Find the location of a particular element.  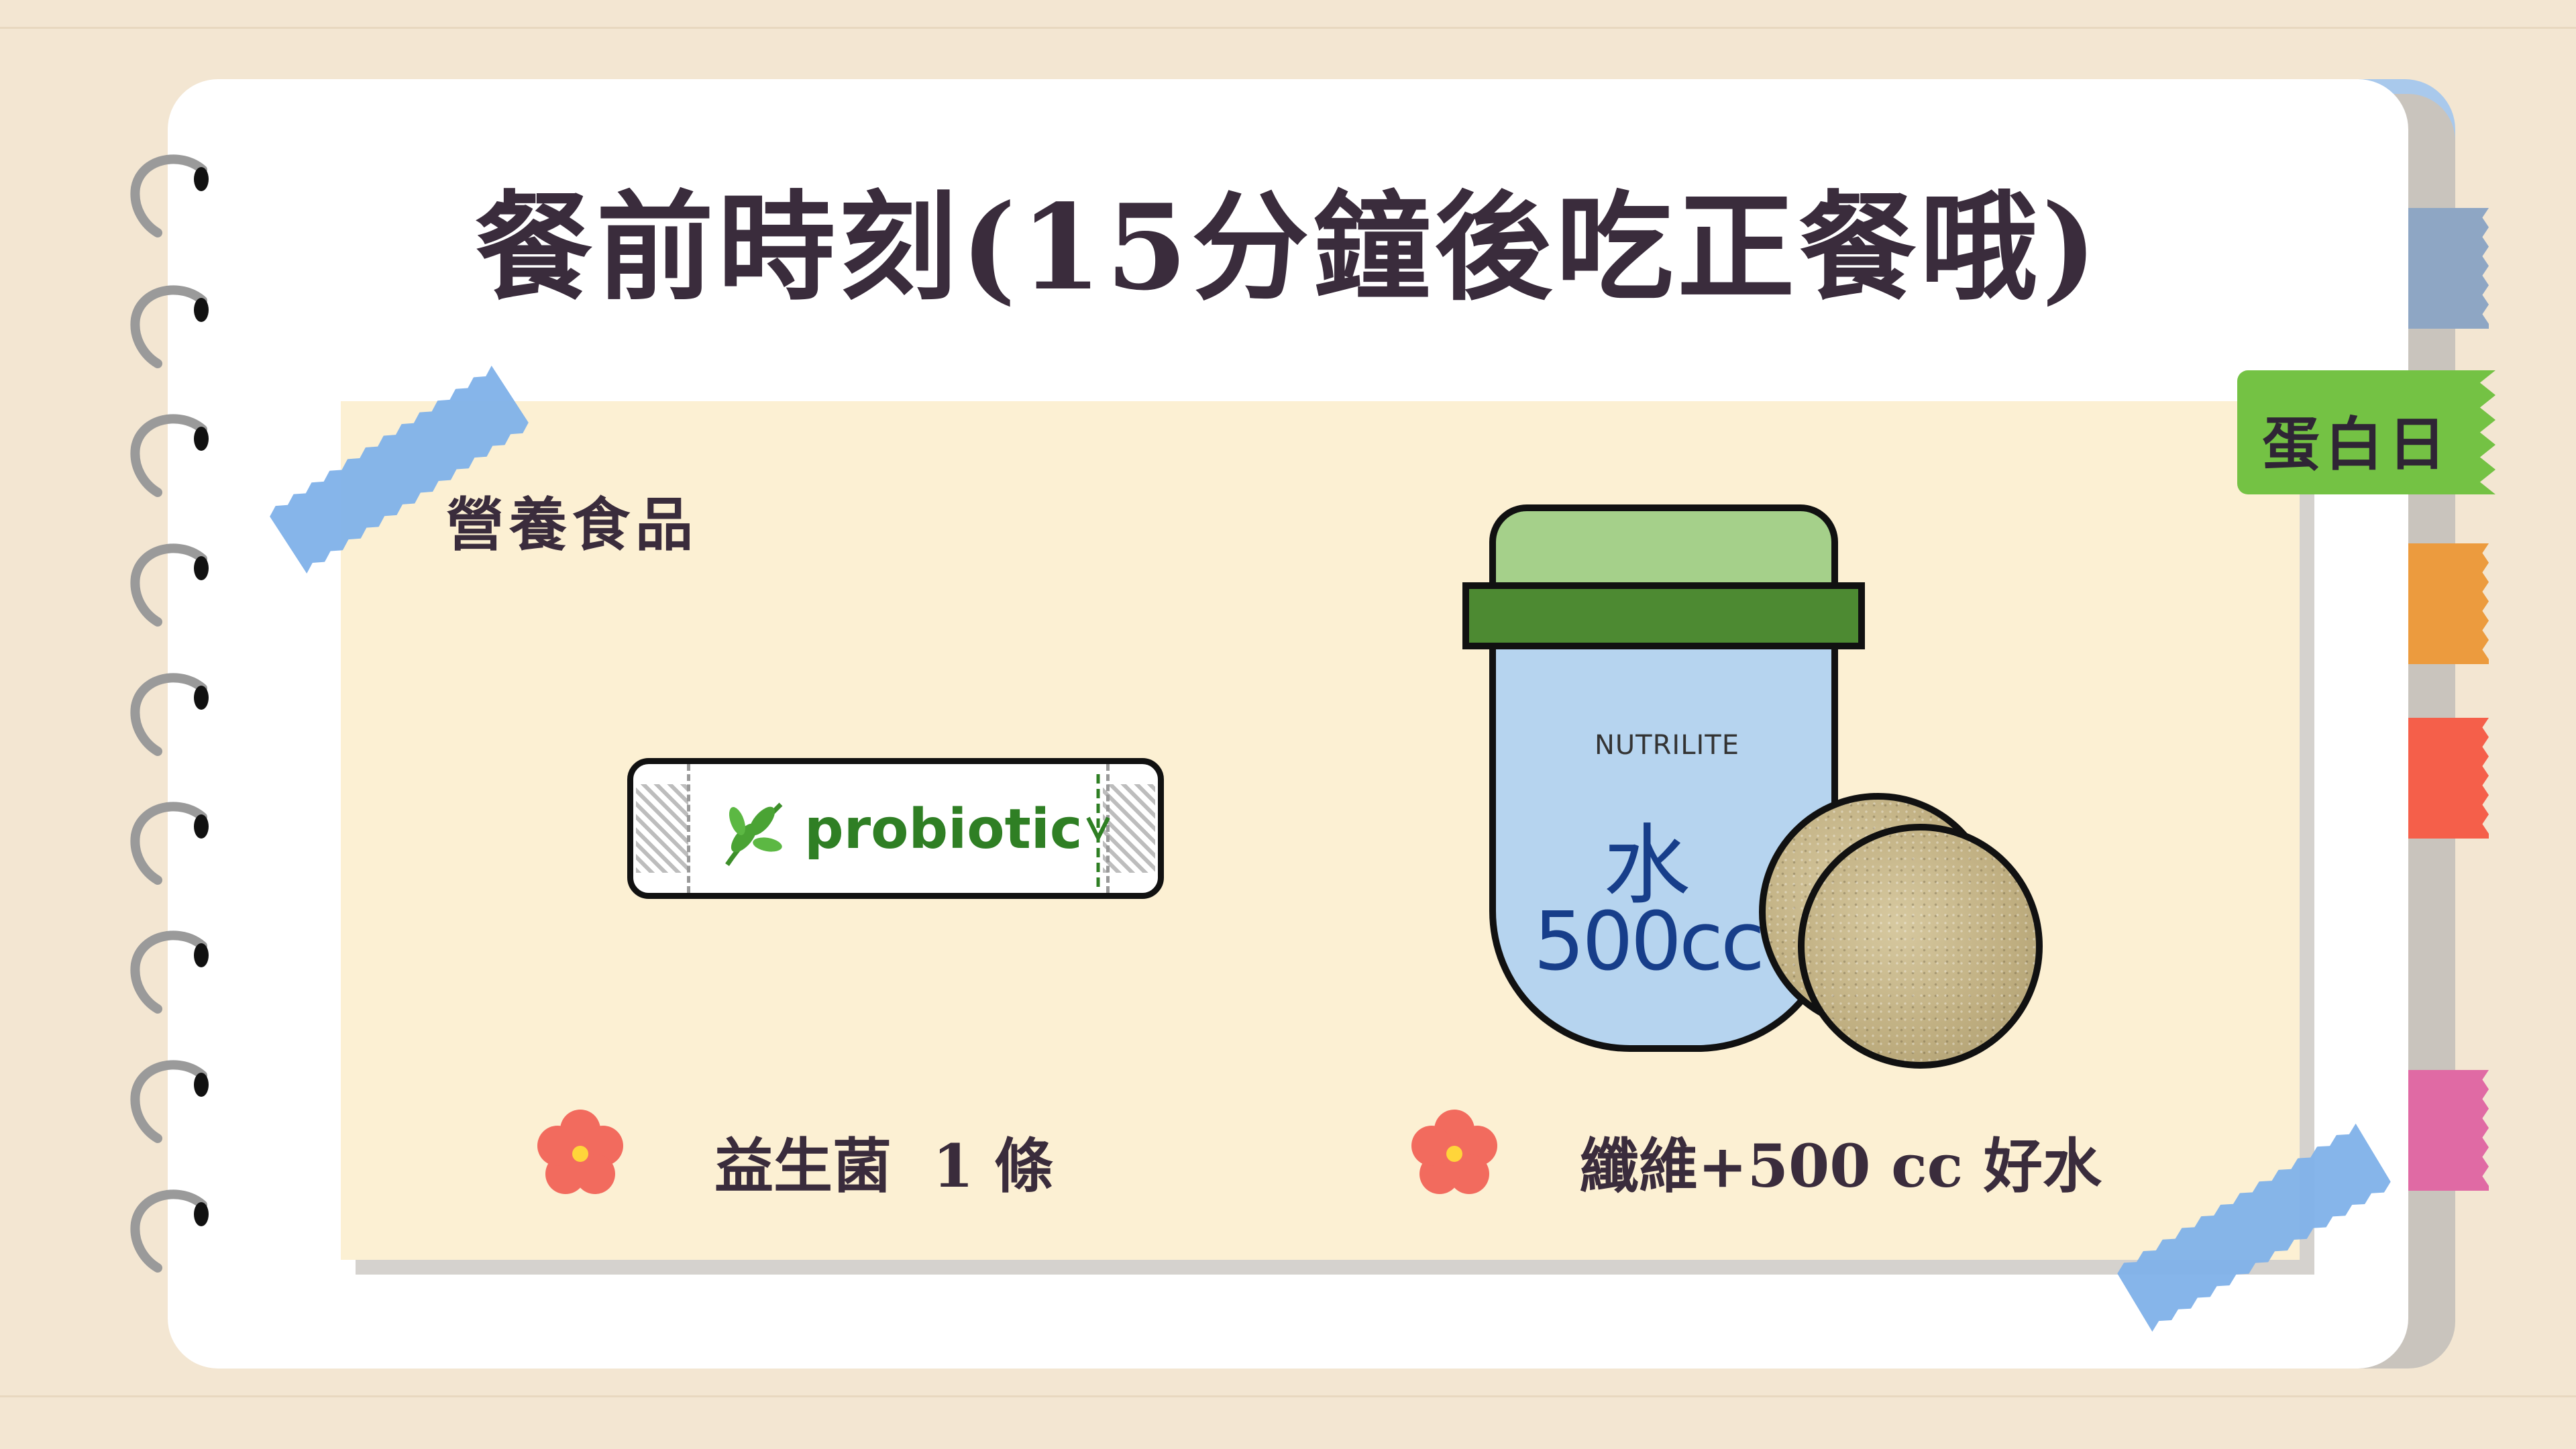

protein-day-tag-label: 蛋白日 is located at coordinates (2356, 444).